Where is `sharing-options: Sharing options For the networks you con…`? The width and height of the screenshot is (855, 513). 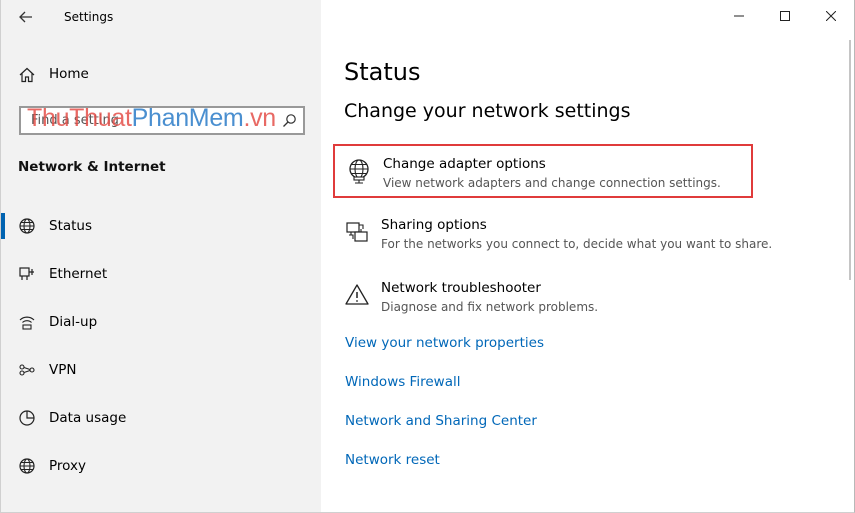 sharing-options: Sharing options For the networks you con… is located at coordinates (552, 234).